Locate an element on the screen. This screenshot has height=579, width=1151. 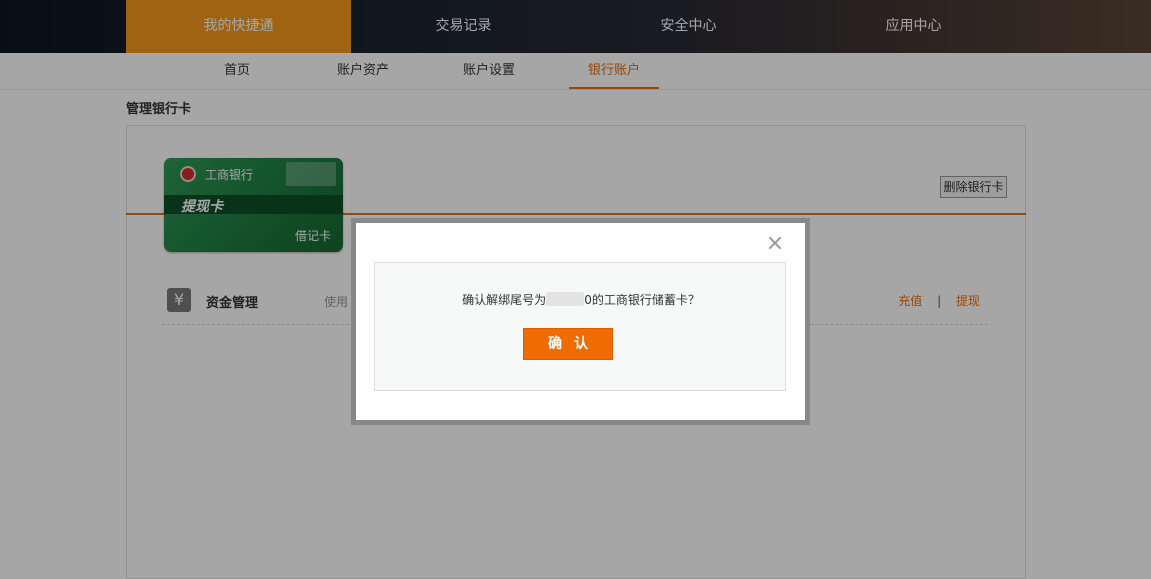
unbind-confirm-dialog: 确认解绑尾号为 0的工商银行储蓄卡？ 确认 is located at coordinates (580, 321).